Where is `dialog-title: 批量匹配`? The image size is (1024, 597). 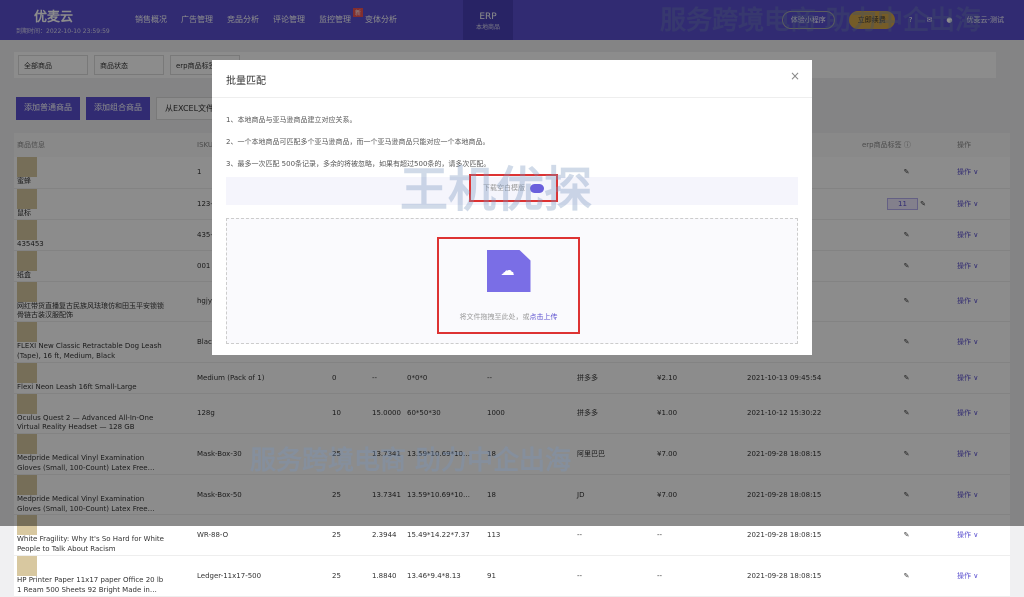
dialog-title: 批量匹配 is located at coordinates (246, 81).